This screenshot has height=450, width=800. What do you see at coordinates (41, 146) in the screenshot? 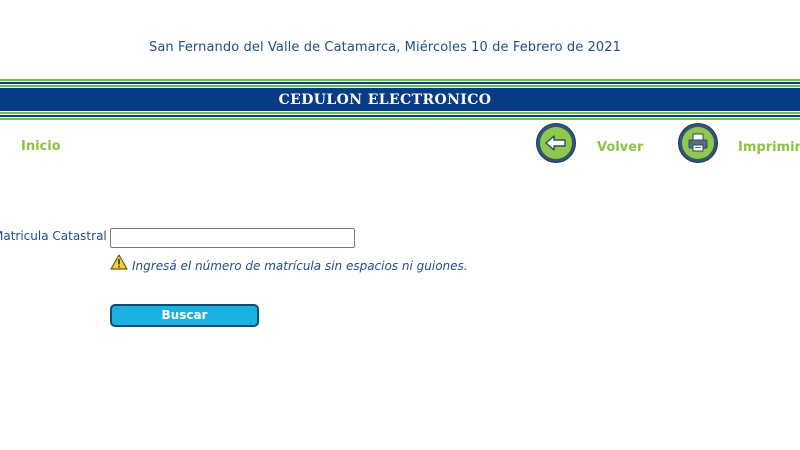
I see `inicio-link: Inicio` at bounding box center [41, 146].